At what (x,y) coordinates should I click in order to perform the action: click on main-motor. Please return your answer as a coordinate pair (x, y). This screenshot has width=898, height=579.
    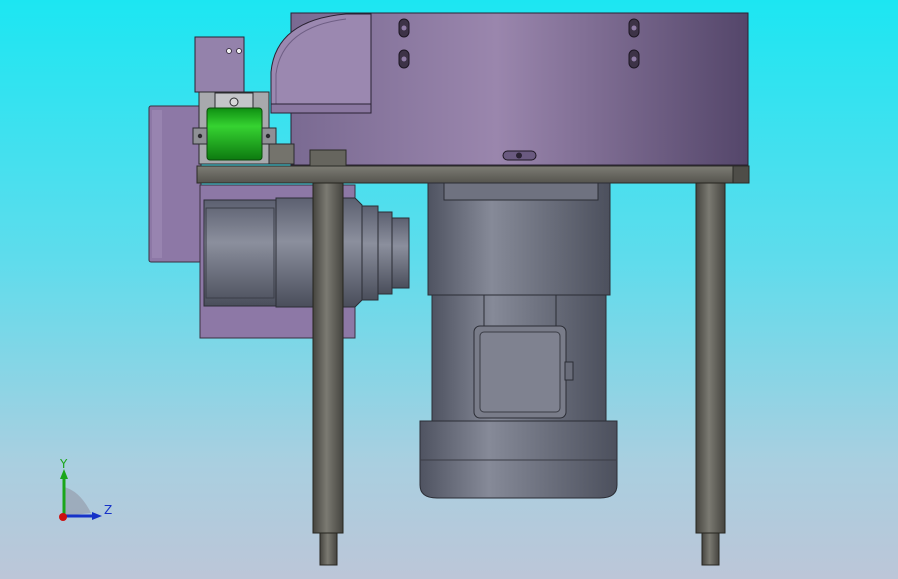
    Looking at the image, I should click on (518, 340).